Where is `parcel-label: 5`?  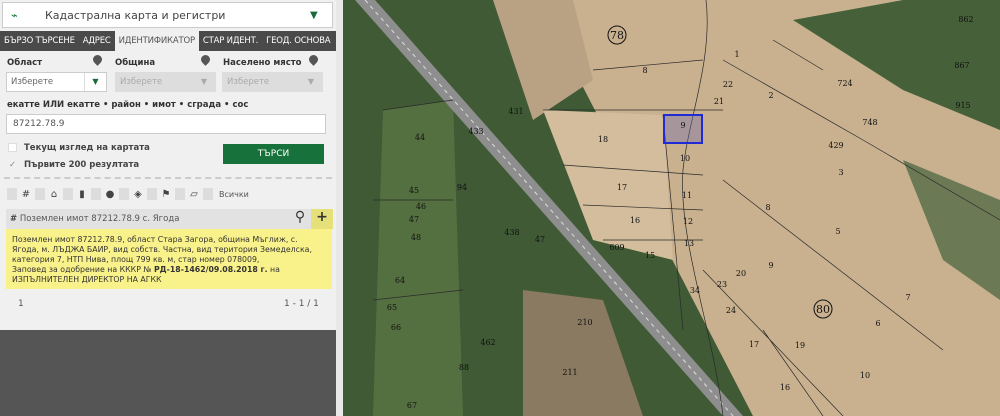 parcel-label: 5 is located at coordinates (837, 231).